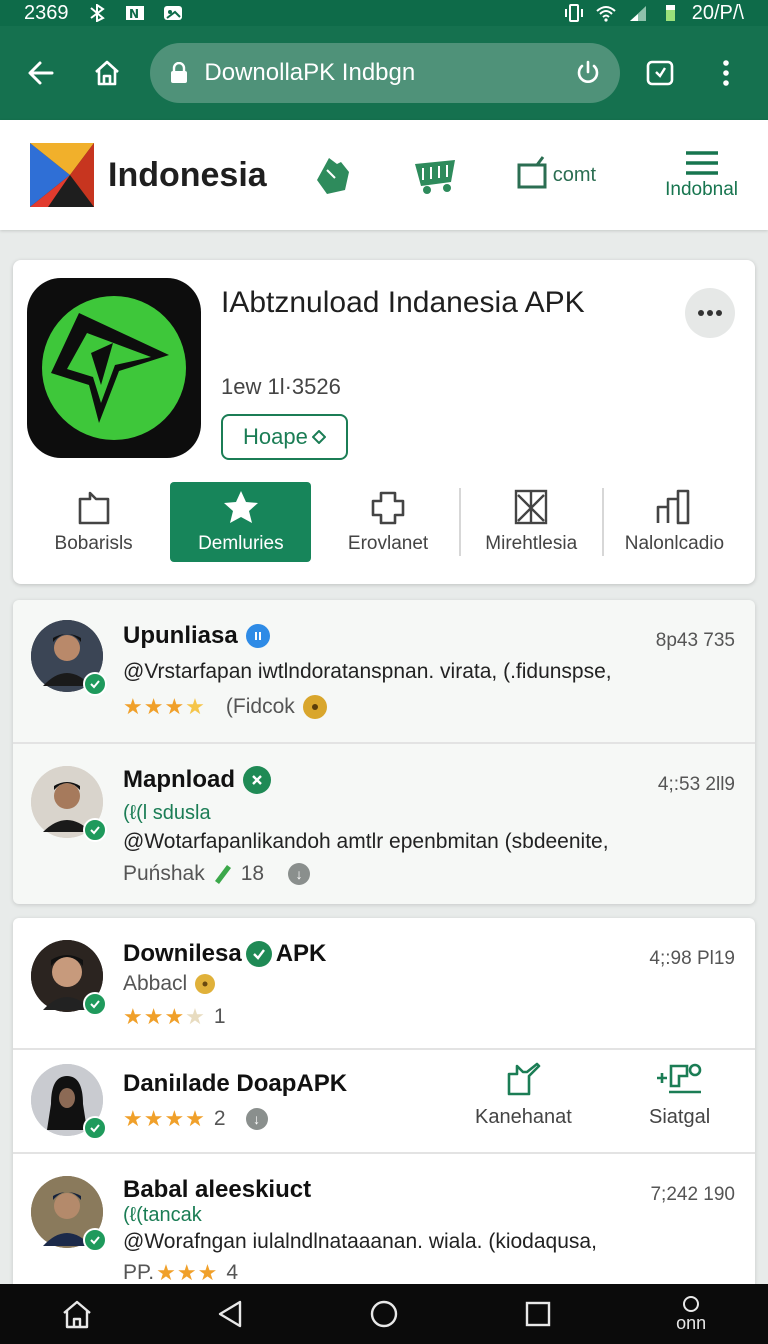 The image size is (768, 1344). I want to click on nav-recents-button, so click(538, 1314).